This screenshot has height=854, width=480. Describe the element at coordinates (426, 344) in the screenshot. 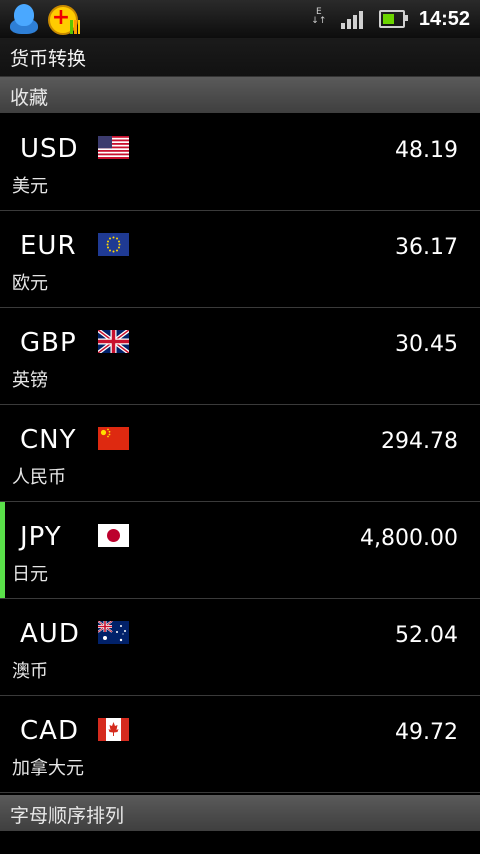

I see `converted-amount: 30.45` at that location.